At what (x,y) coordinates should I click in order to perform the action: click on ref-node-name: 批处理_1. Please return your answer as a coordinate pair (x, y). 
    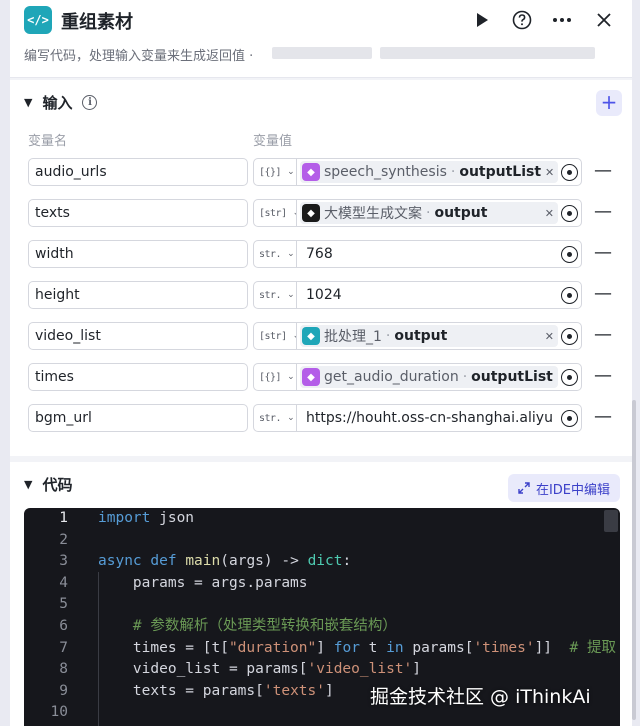
    Looking at the image, I should click on (353, 337).